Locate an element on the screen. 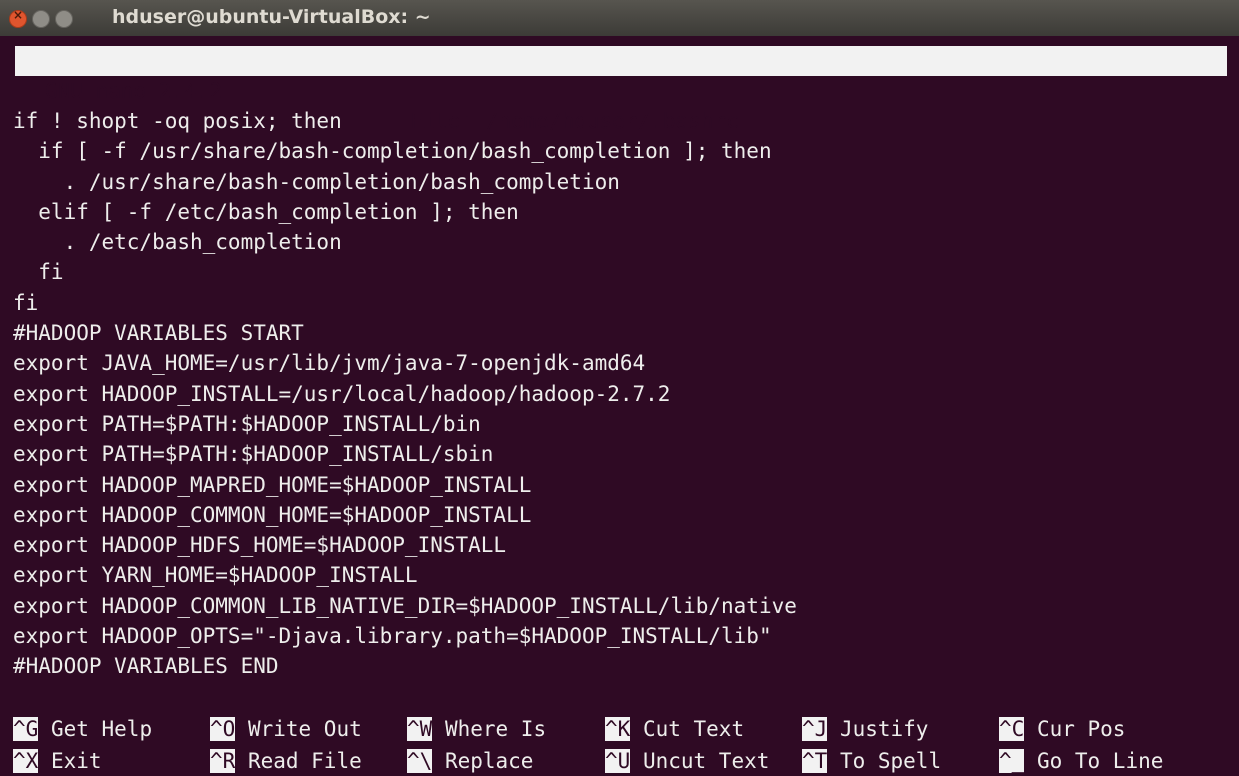 The height and width of the screenshot is (776, 1239). shortcut-label: Get Help is located at coordinates (101, 729).